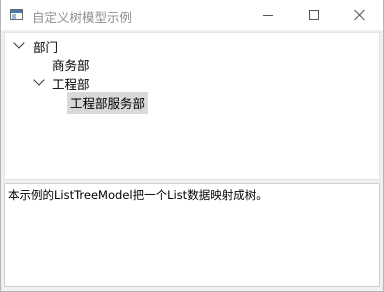 The height and width of the screenshot is (292, 384). Describe the element at coordinates (71, 65) in the screenshot. I see `tree-item-label: 商务部` at that location.